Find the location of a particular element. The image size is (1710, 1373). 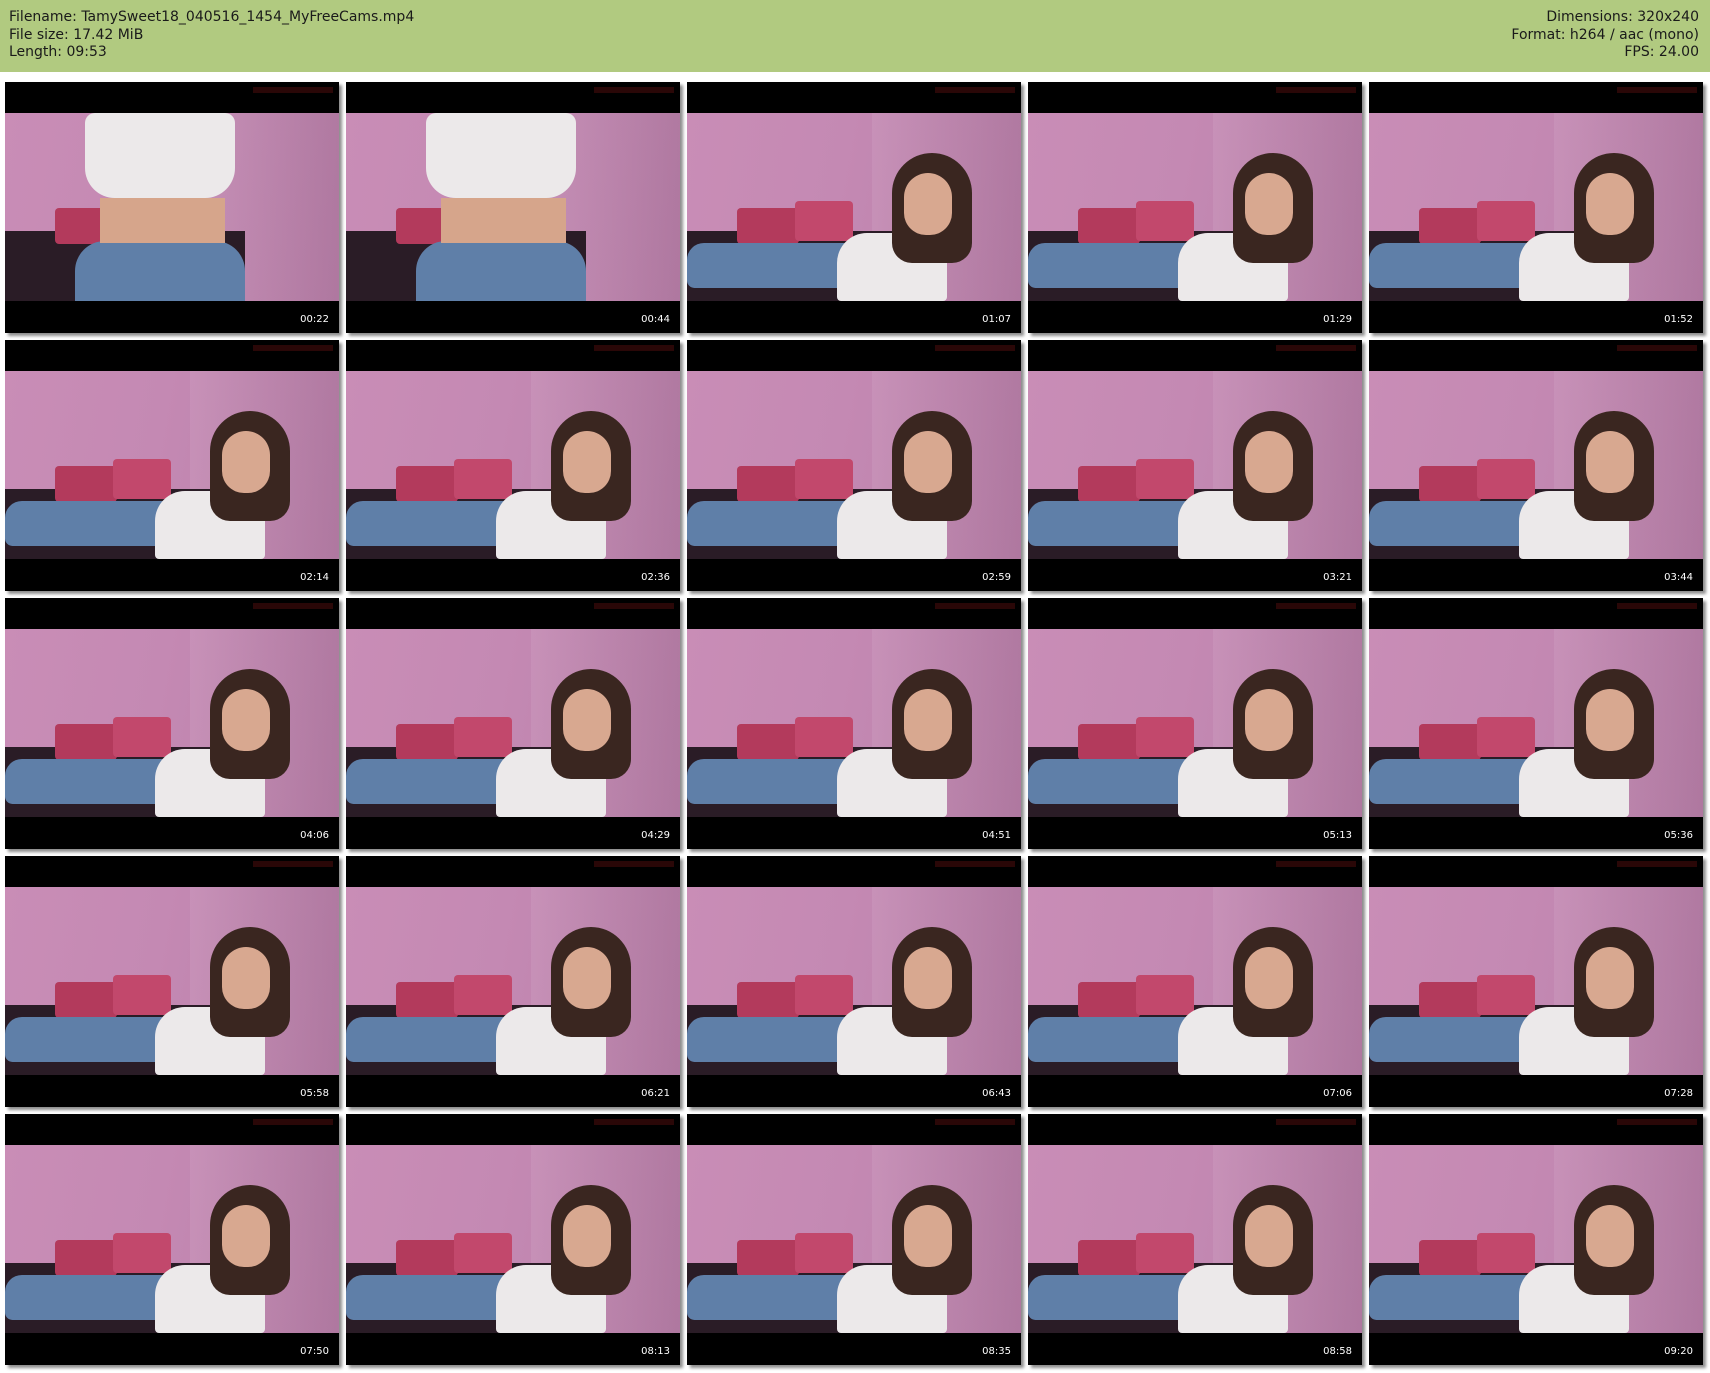

thumbnail-timestamp: 01:29 is located at coordinates (1337, 319).